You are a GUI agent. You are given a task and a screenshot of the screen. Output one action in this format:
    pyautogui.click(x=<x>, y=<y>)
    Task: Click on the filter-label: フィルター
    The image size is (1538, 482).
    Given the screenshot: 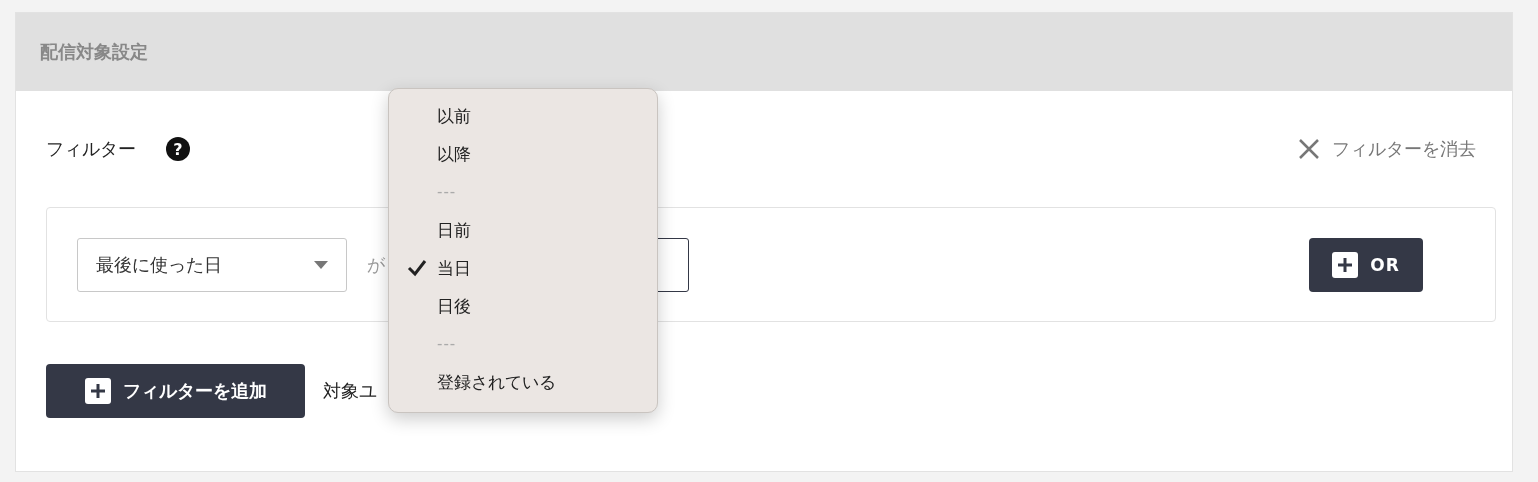 What is the action you would take?
    pyautogui.click(x=91, y=149)
    